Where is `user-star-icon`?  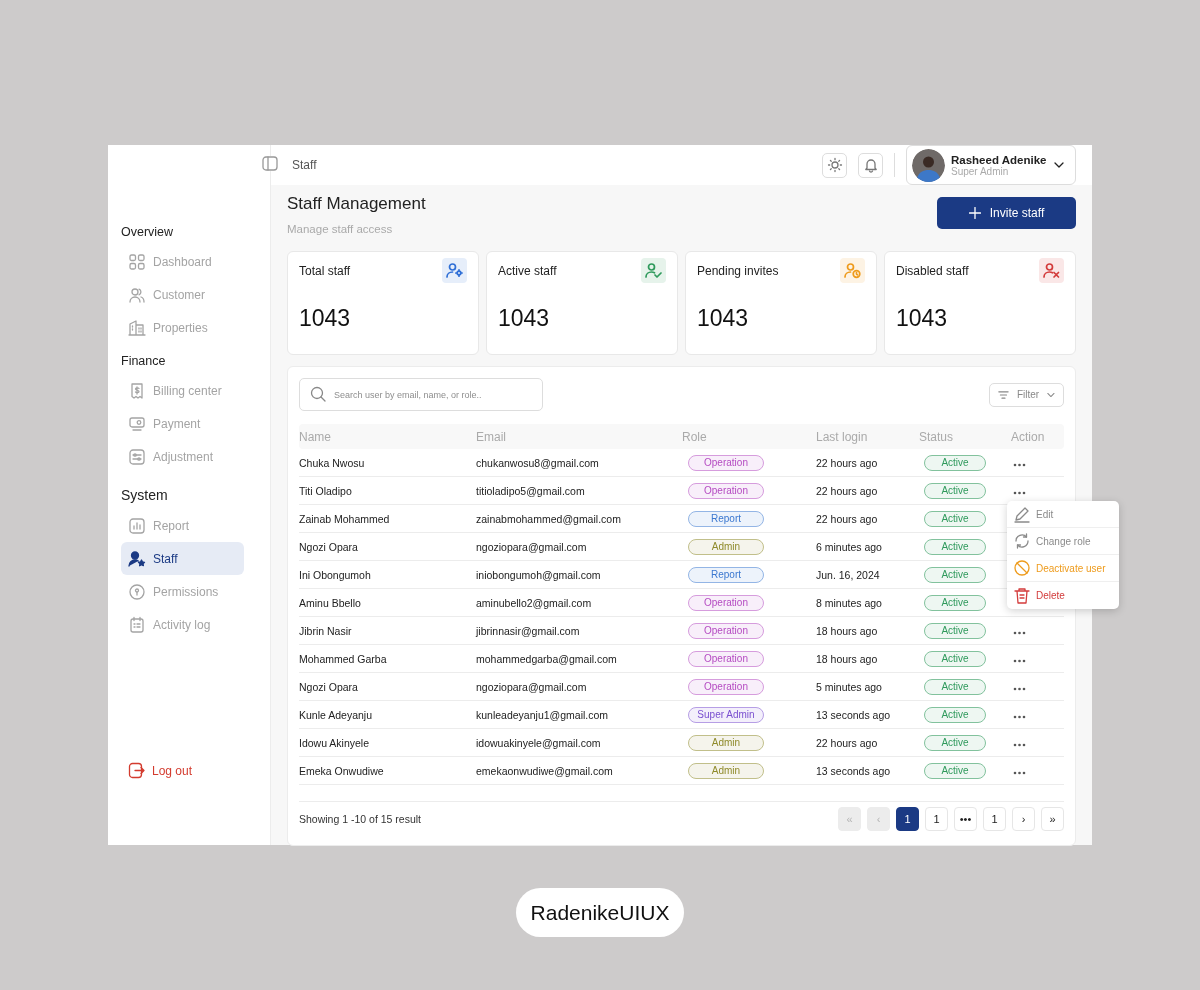
user-star-icon is located at coordinates (137, 558).